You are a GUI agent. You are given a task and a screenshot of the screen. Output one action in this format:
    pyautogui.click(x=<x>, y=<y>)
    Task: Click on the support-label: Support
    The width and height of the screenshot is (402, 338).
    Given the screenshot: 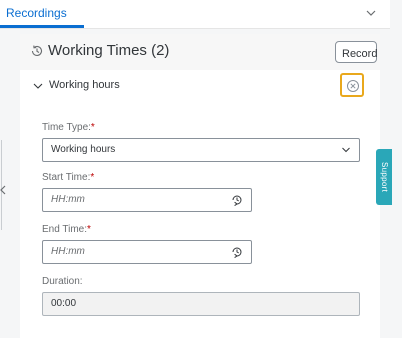 What is the action you would take?
    pyautogui.click(x=384, y=177)
    